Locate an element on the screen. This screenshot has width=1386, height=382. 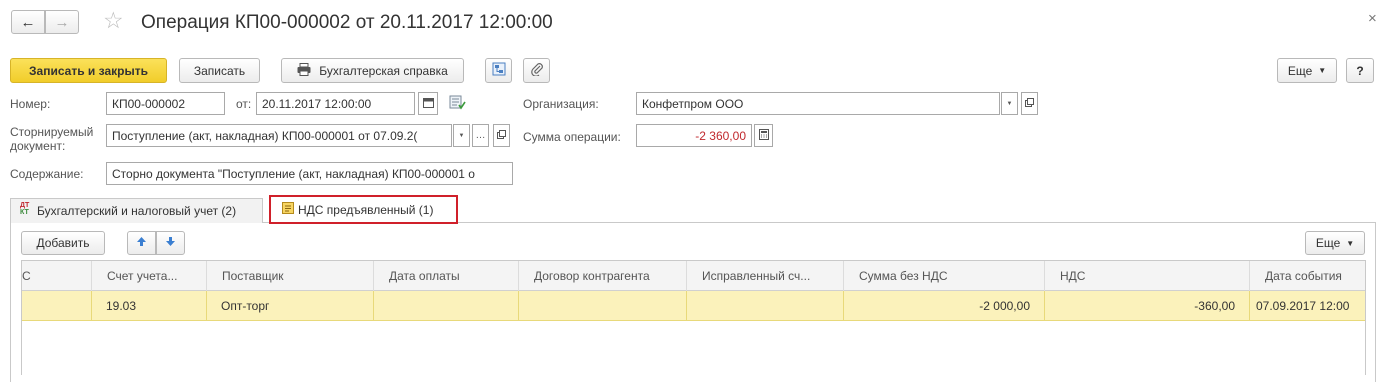
tab-accounting: ДТ КТ Бухгалтерский и налоговый учет (2) is located at coordinates (136, 210).